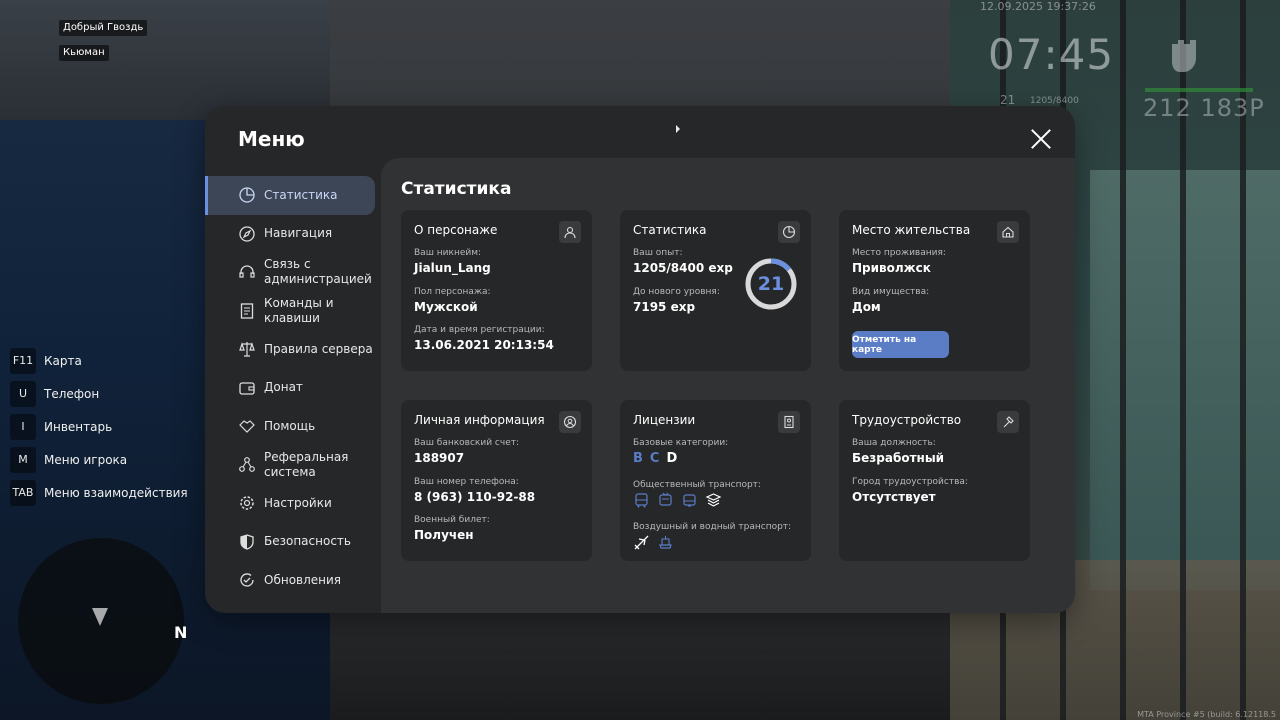  What do you see at coordinates (247, 503) in the screenshot?
I see `gear-icon` at bounding box center [247, 503].